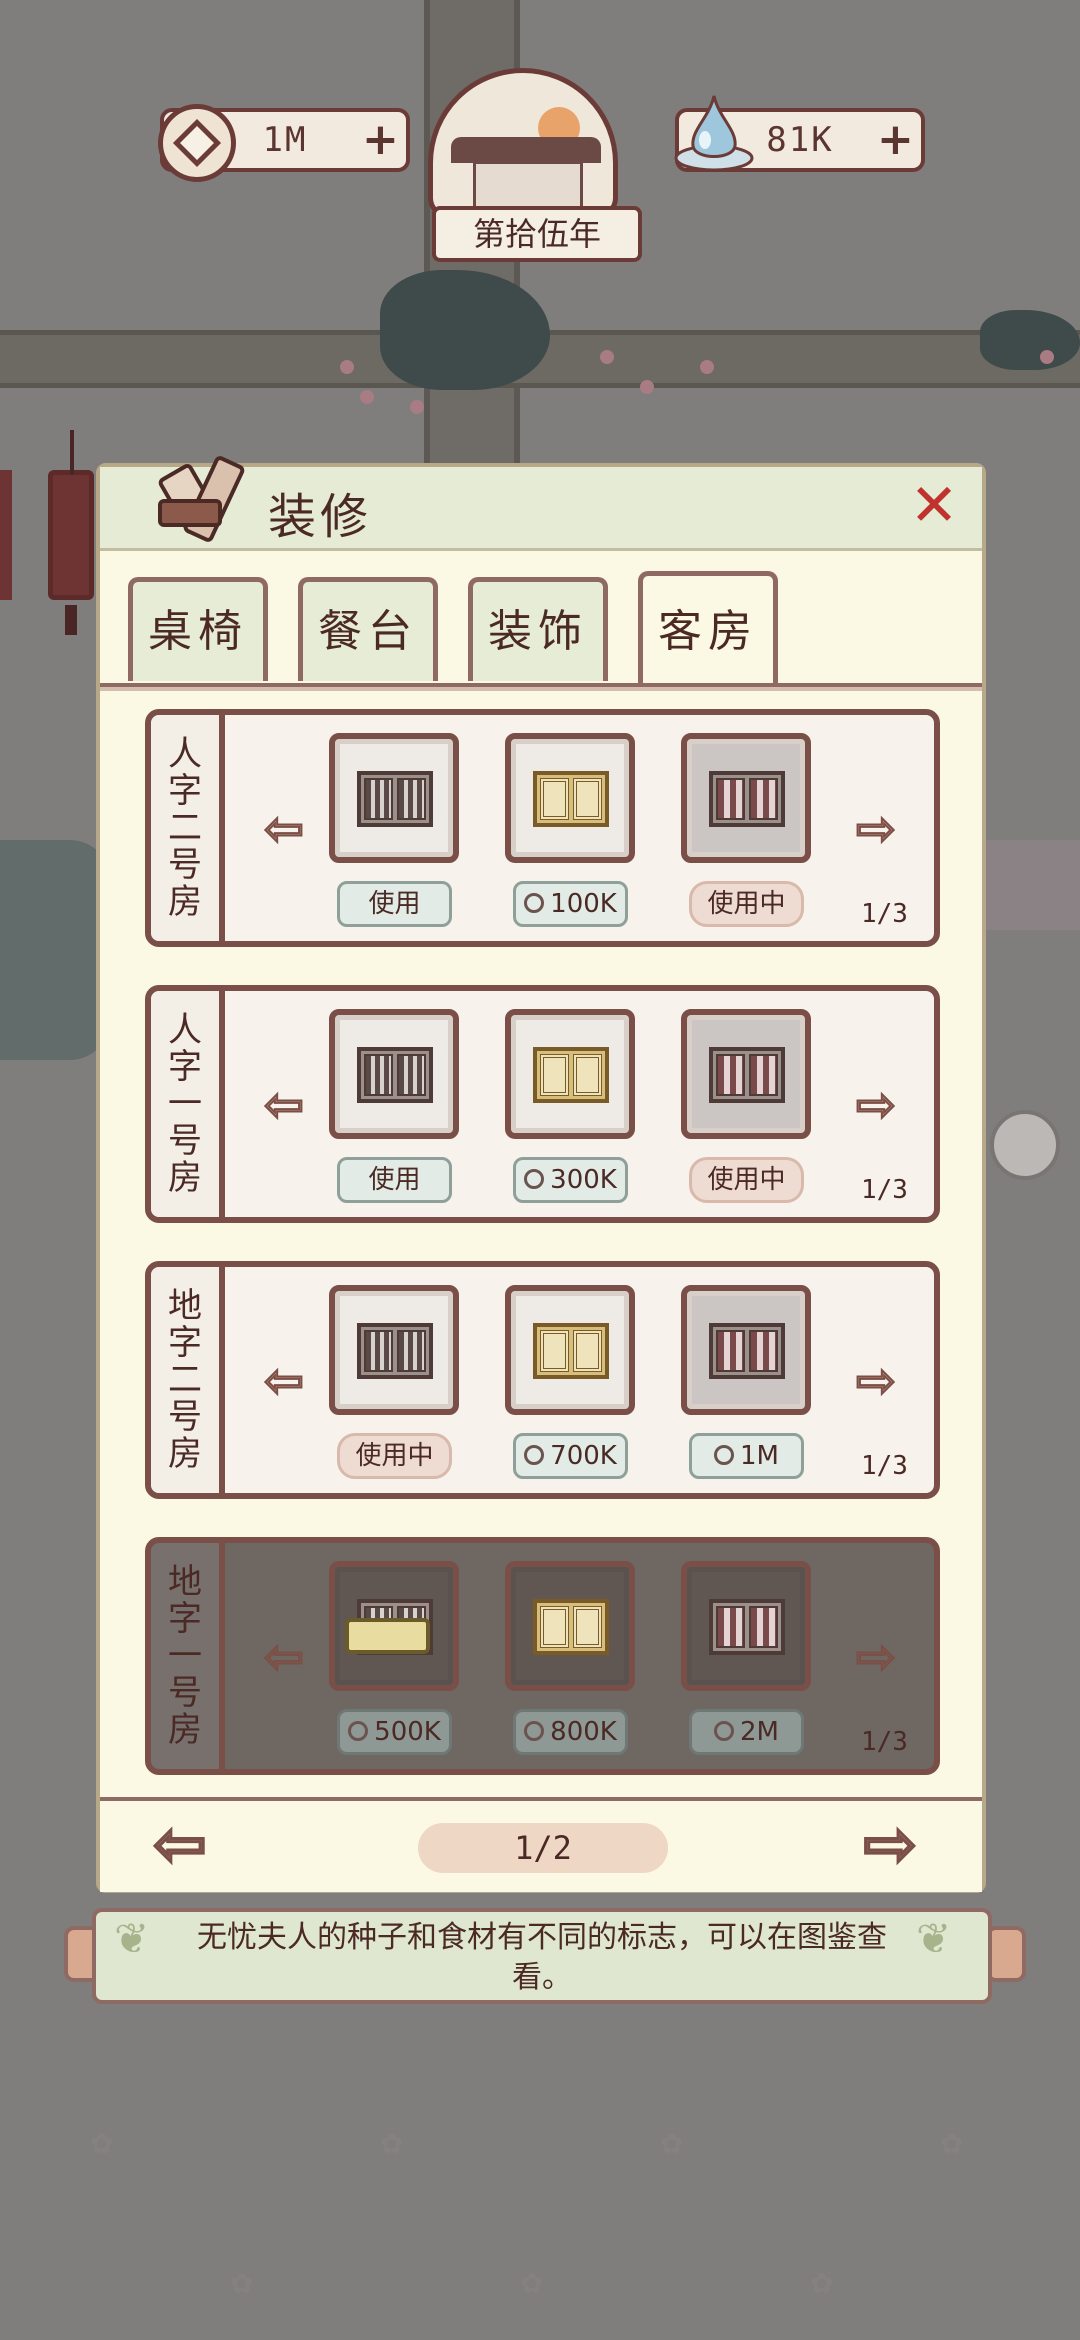  Describe the element at coordinates (528, 186) in the screenshot. I see `house-icon` at that location.